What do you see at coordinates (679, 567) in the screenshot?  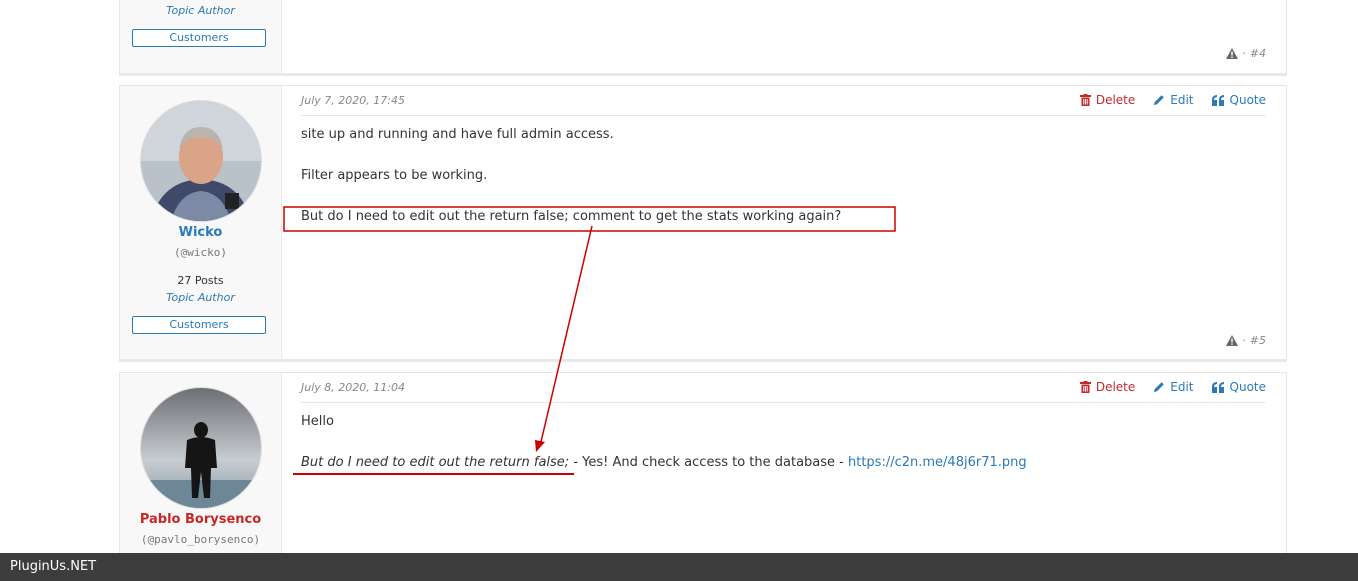 I see `footer-bar: PluginUs.NET` at bounding box center [679, 567].